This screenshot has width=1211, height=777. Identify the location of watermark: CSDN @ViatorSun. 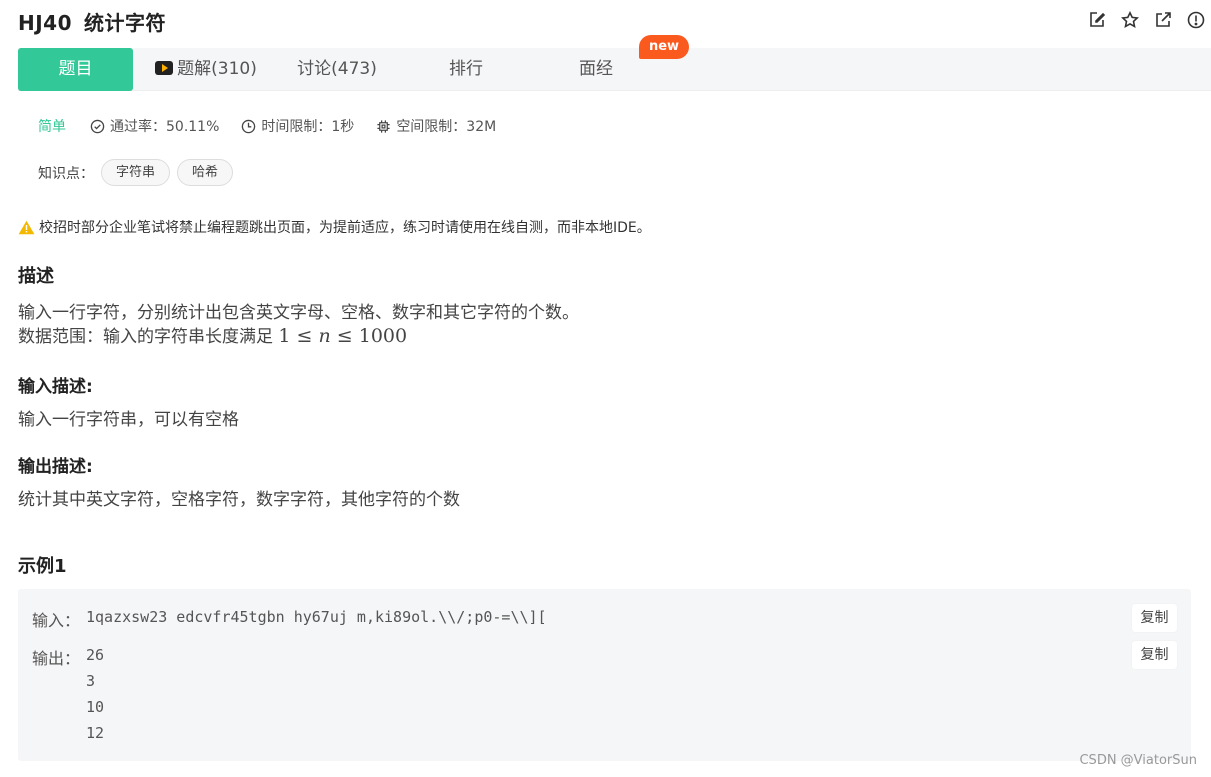
(1138, 760).